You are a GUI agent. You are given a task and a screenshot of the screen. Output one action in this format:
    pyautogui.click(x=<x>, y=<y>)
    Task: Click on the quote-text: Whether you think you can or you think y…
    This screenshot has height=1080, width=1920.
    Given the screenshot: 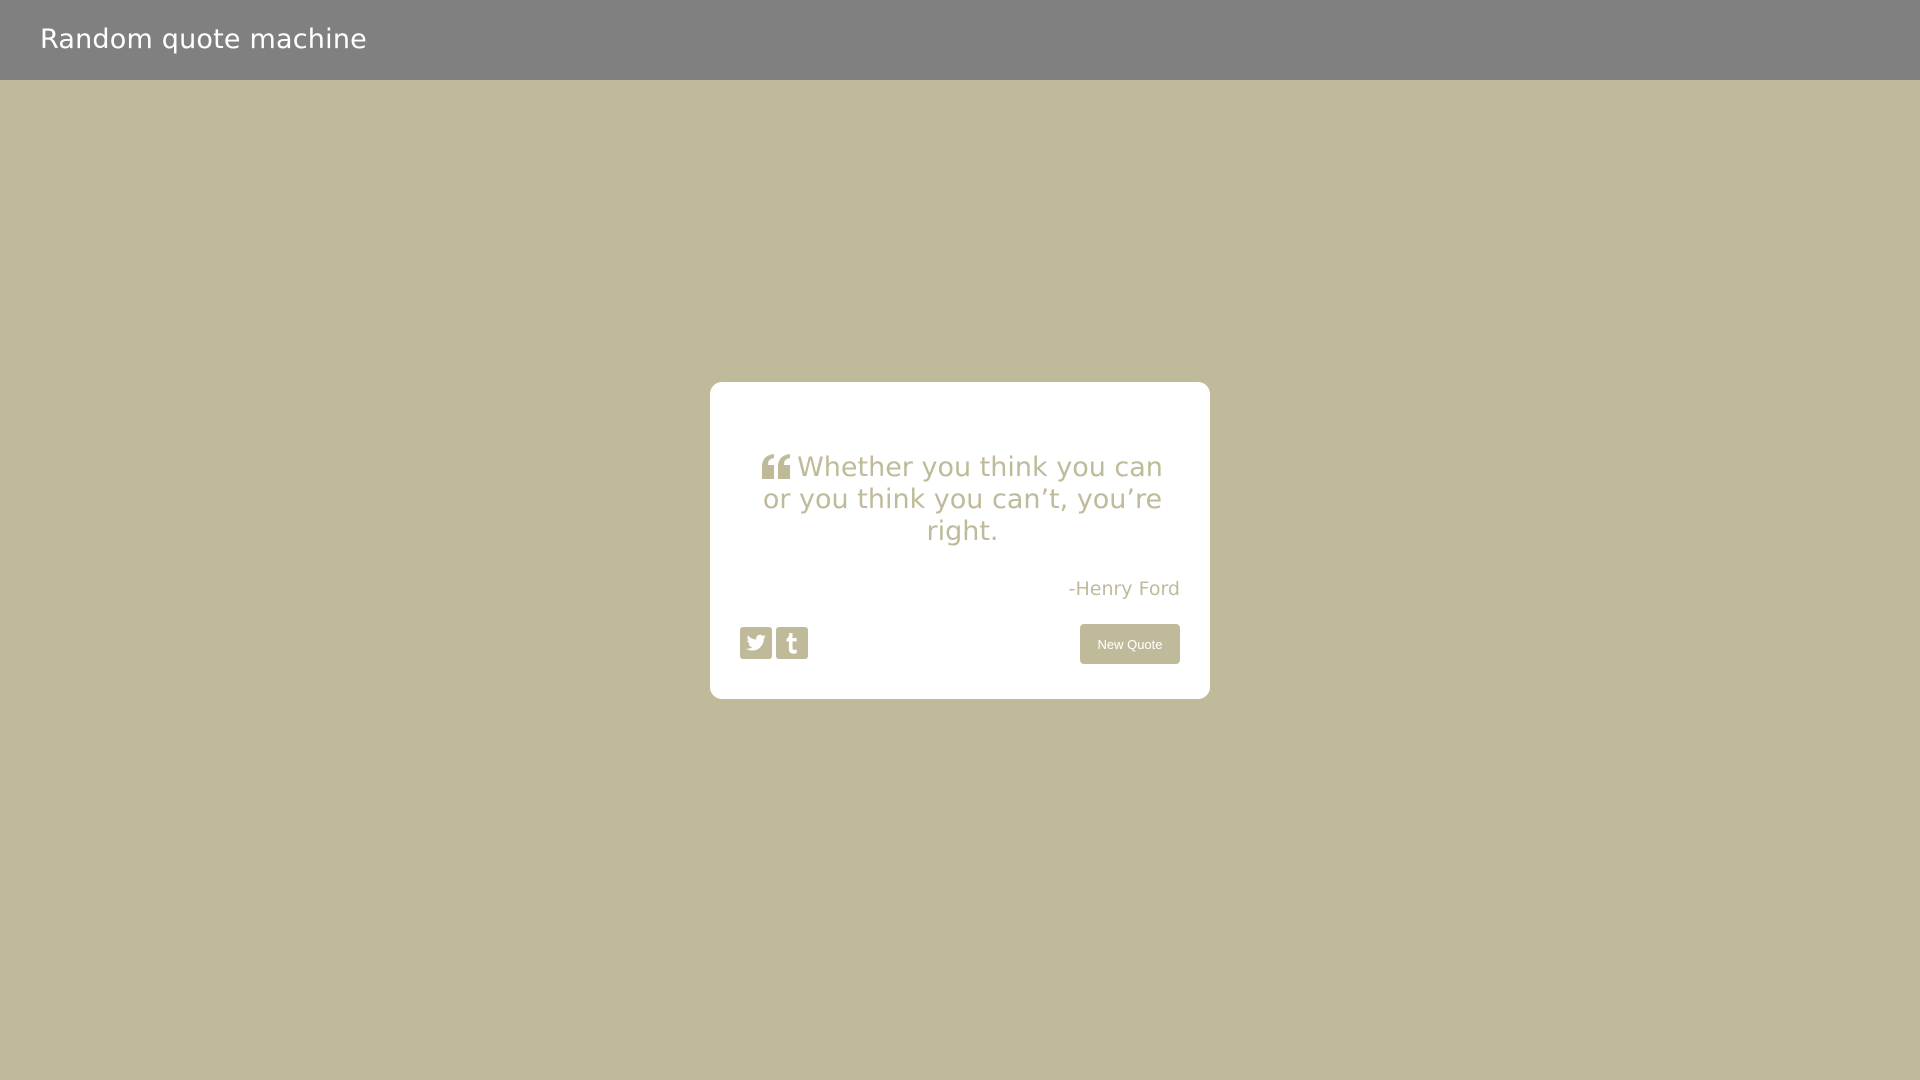 What is the action you would take?
    pyautogui.click(x=962, y=499)
    